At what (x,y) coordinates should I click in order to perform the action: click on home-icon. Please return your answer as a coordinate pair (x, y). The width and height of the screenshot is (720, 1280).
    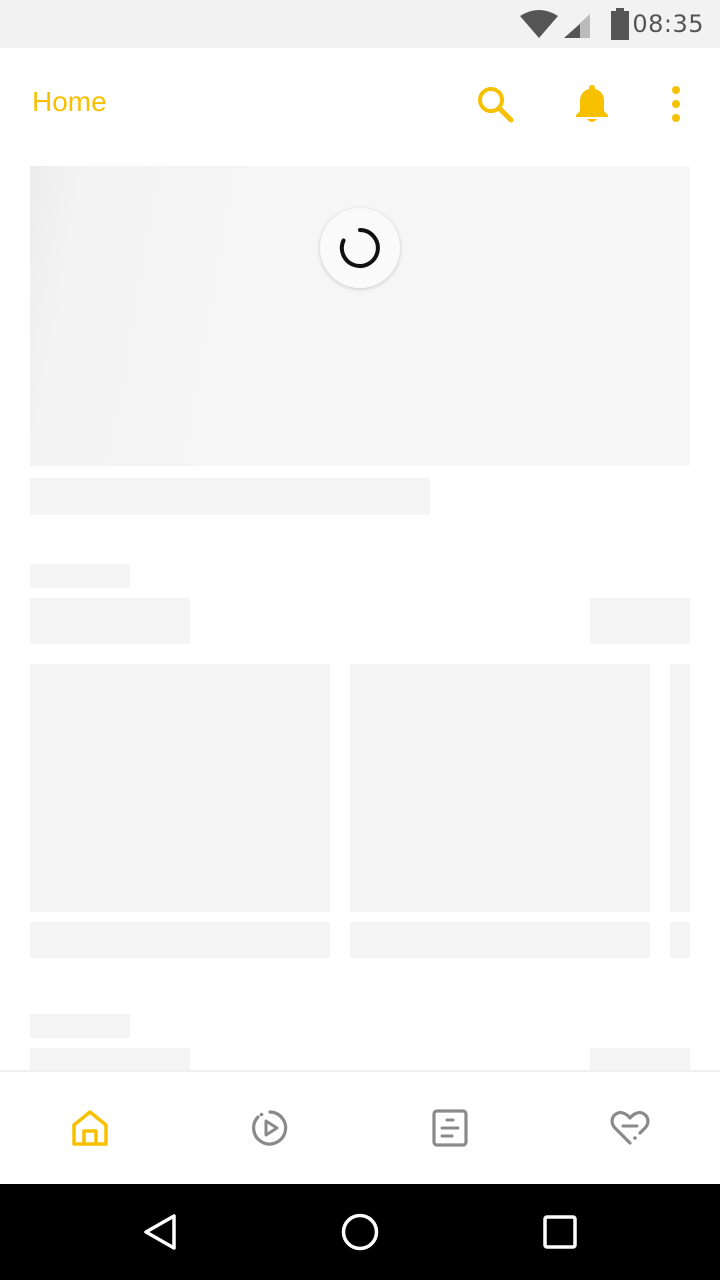
    Looking at the image, I should click on (90, 1128).